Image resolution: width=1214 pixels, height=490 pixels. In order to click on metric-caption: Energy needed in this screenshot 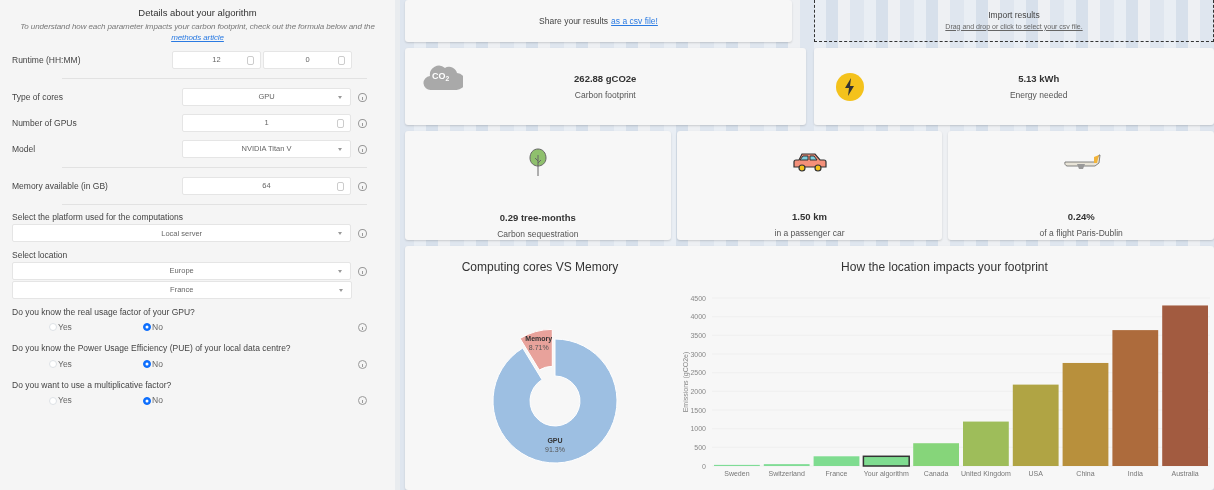, I will do `click(1038, 95)`.